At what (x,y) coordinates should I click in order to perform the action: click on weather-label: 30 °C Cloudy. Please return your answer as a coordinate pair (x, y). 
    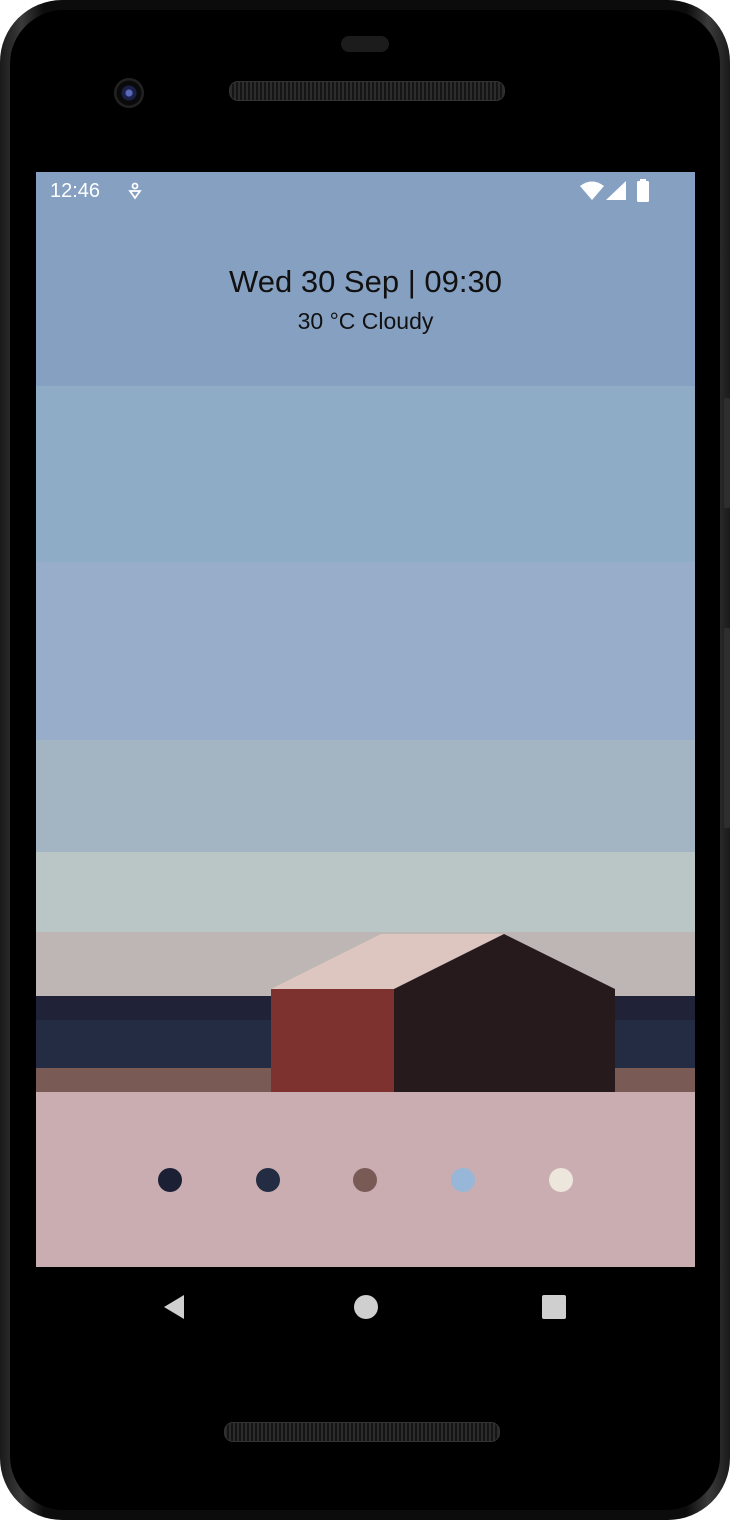
    Looking at the image, I should click on (365, 321).